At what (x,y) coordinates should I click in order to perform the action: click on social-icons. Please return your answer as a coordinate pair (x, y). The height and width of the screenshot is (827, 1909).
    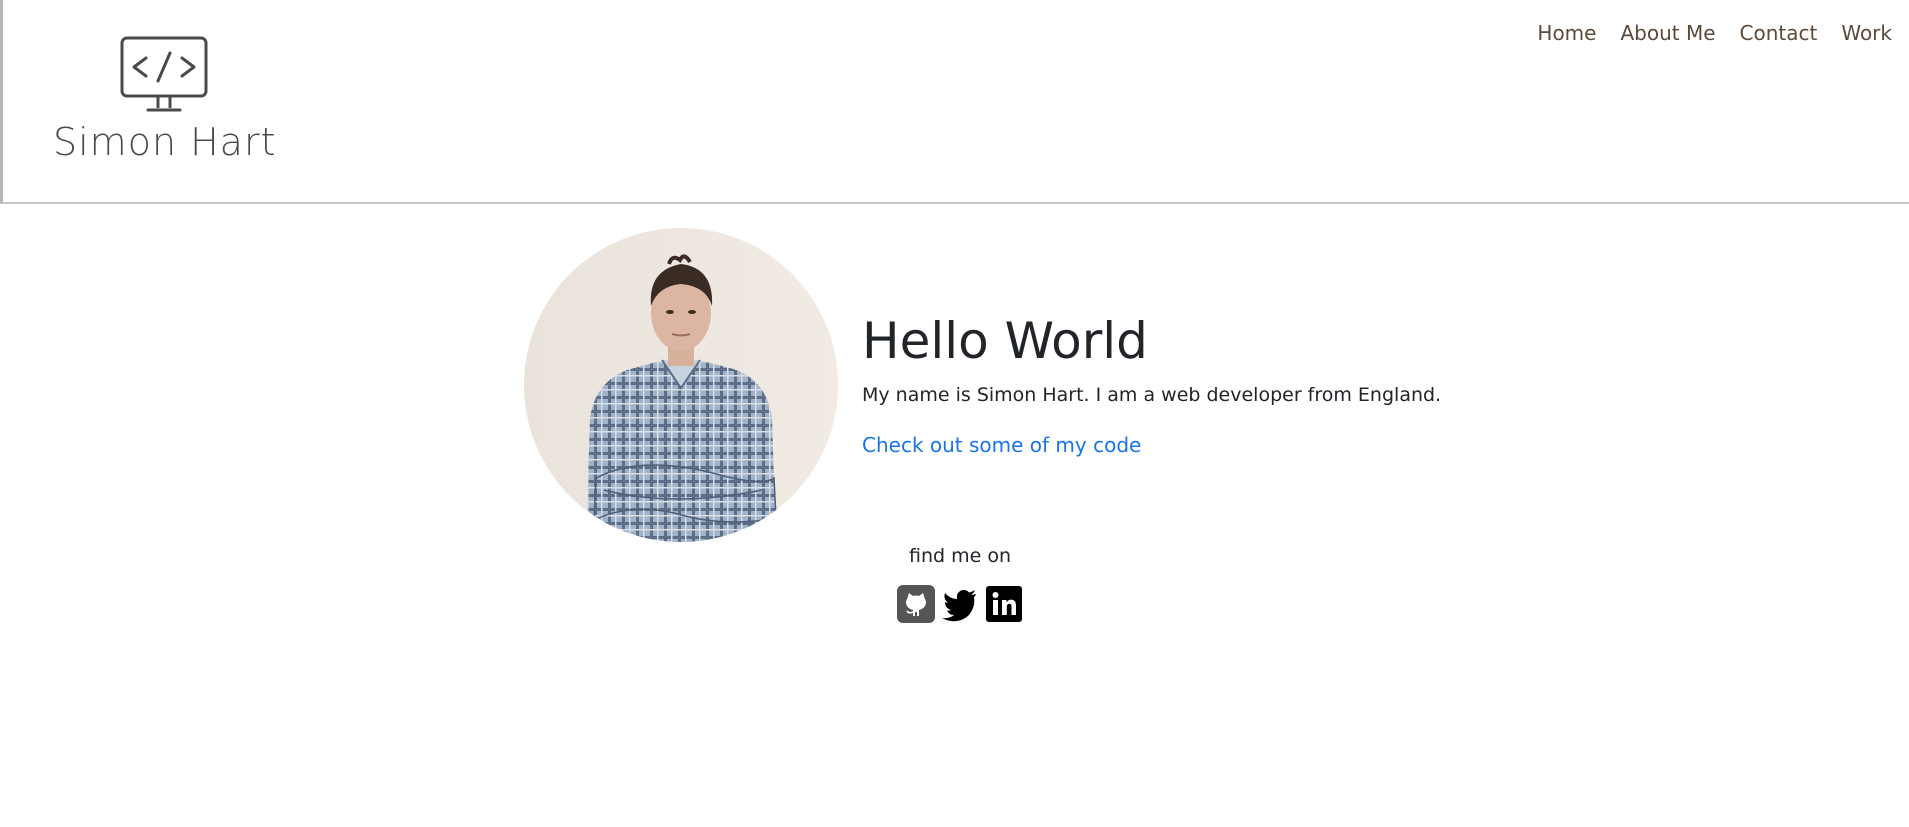
    Looking at the image, I should click on (960, 604).